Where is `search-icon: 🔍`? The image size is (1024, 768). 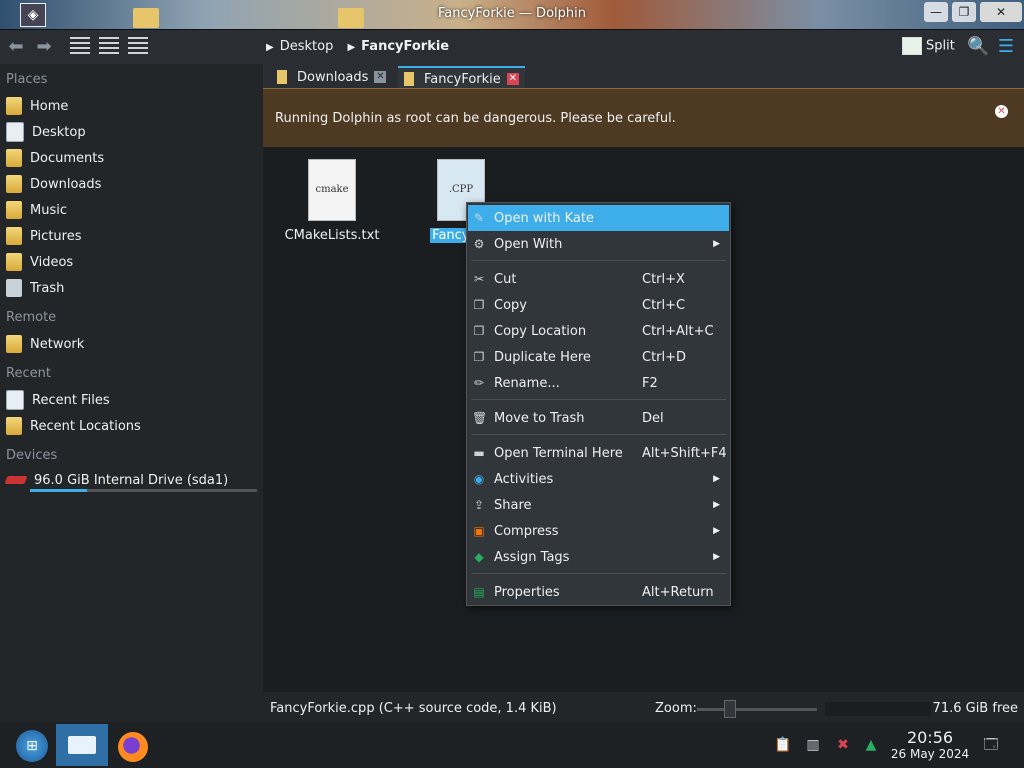 search-icon: 🔍 is located at coordinates (978, 47).